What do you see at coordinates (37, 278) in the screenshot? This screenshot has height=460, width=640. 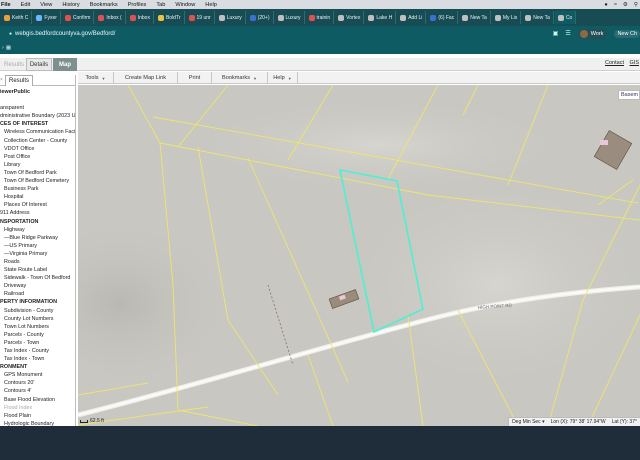 I see `layer-item: Sidewalk - Town Of Bedford` at bounding box center [37, 278].